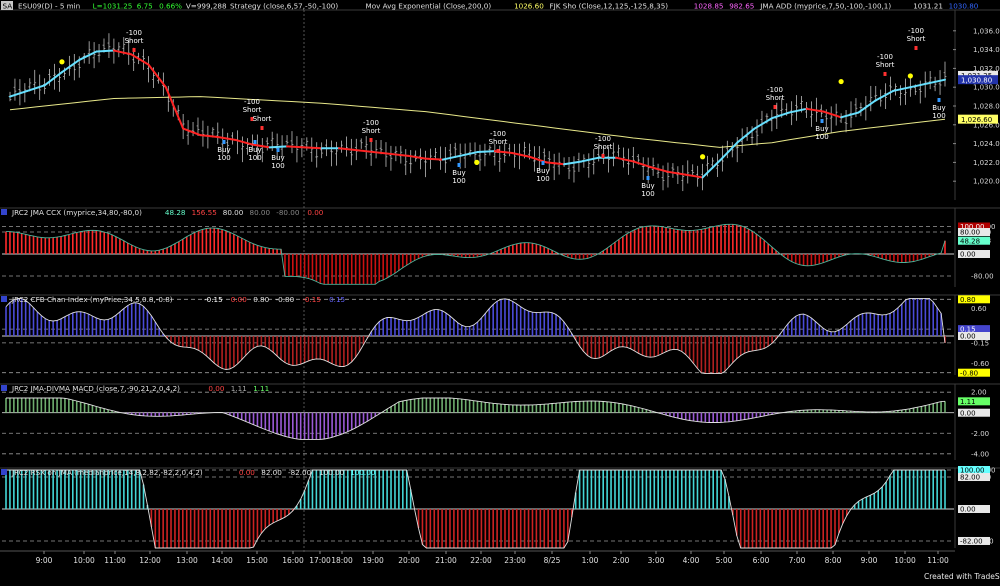 Image resolution: width=1000 pixels, height=586 pixels. Describe the element at coordinates (979, 309) in the screenshot. I see `indicator-tick-label: 0.60` at that location.